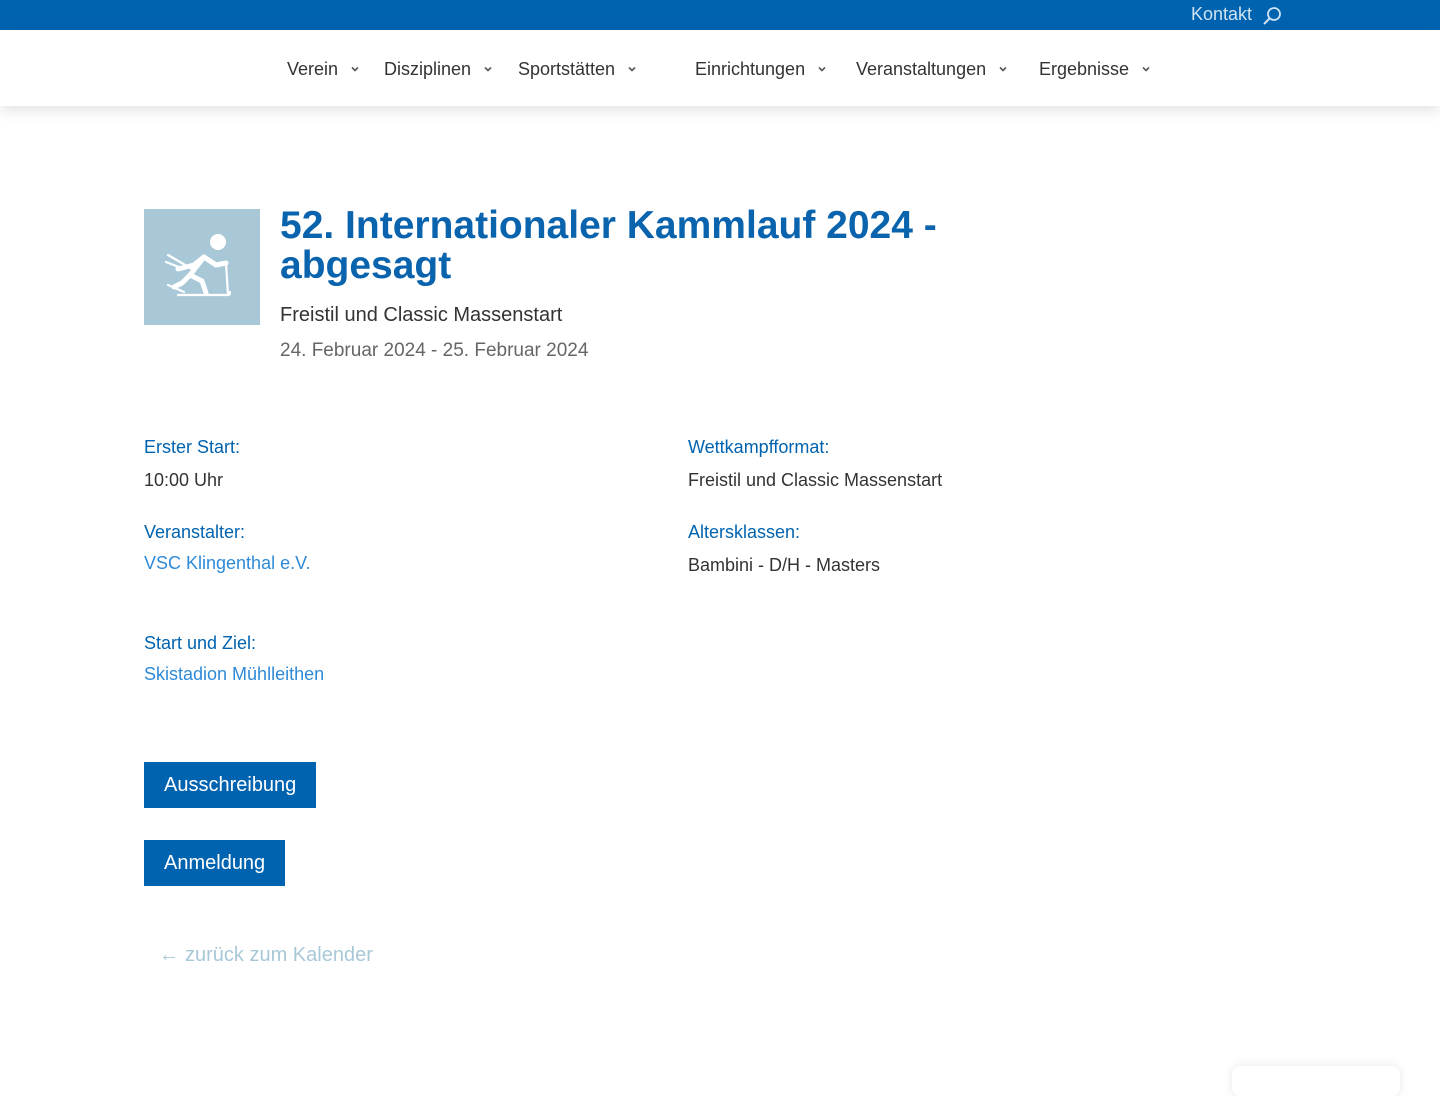 Image resolution: width=1440 pixels, height=1096 pixels. Describe the element at coordinates (227, 563) in the screenshot. I see `organizer-link: VSC Klingenthal e.V.` at that location.